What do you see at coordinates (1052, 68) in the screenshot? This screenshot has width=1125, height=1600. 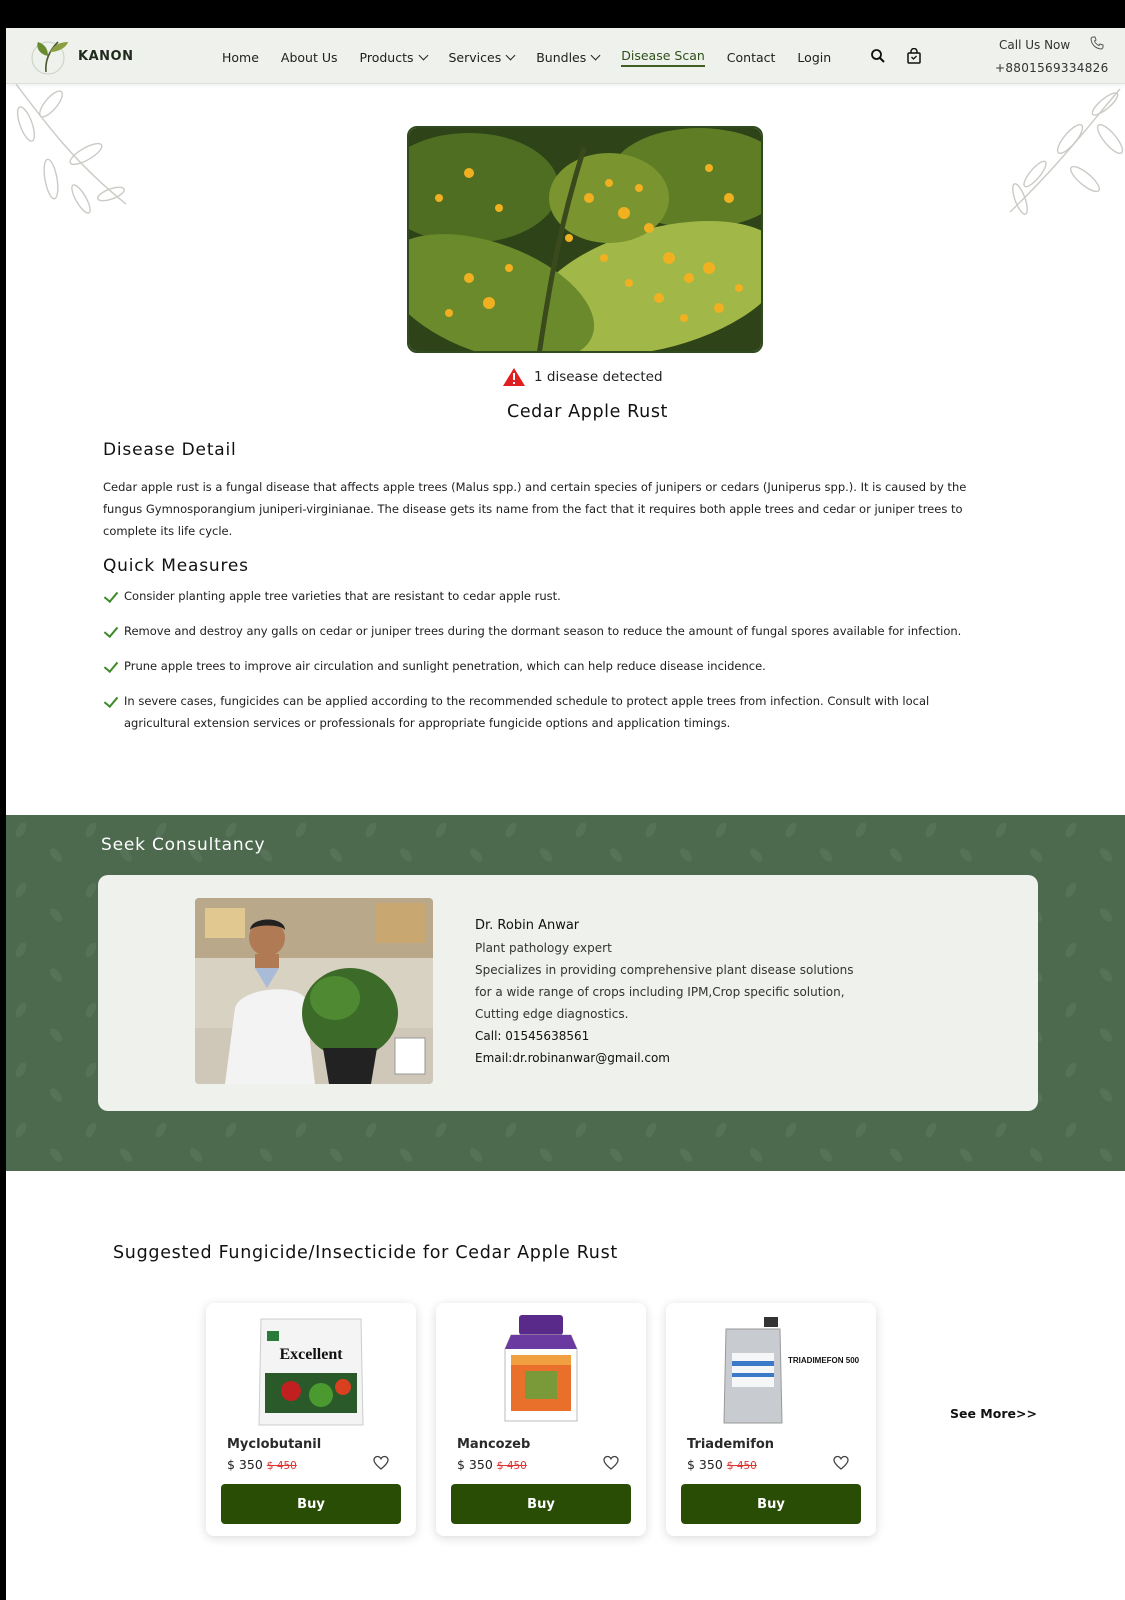 I see `phone-number: +8801569334826` at bounding box center [1052, 68].